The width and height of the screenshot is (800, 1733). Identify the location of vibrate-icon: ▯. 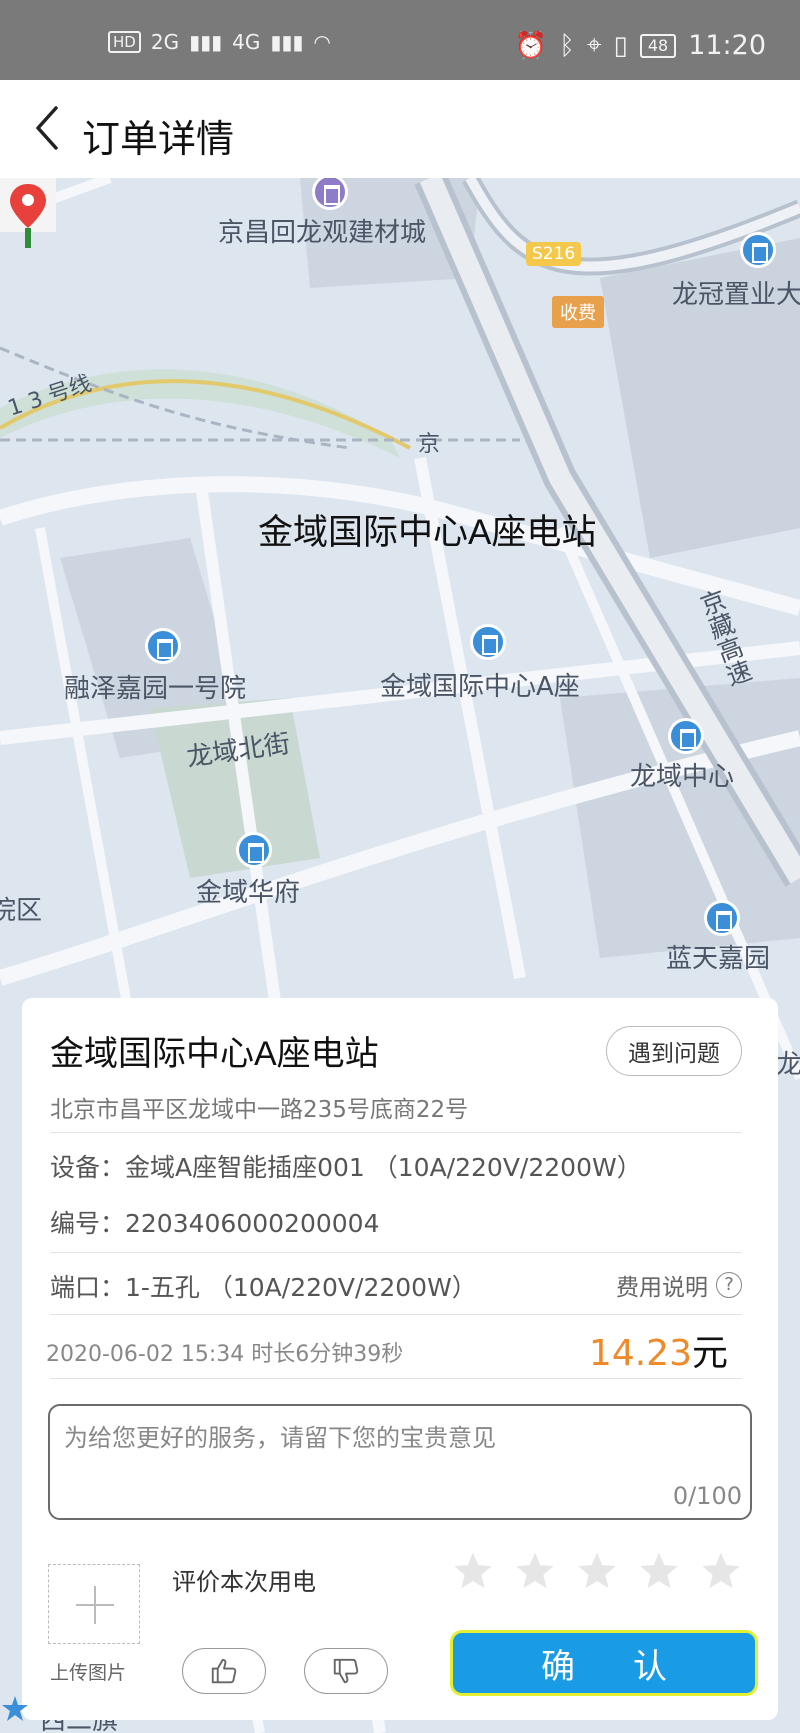
(620, 45).